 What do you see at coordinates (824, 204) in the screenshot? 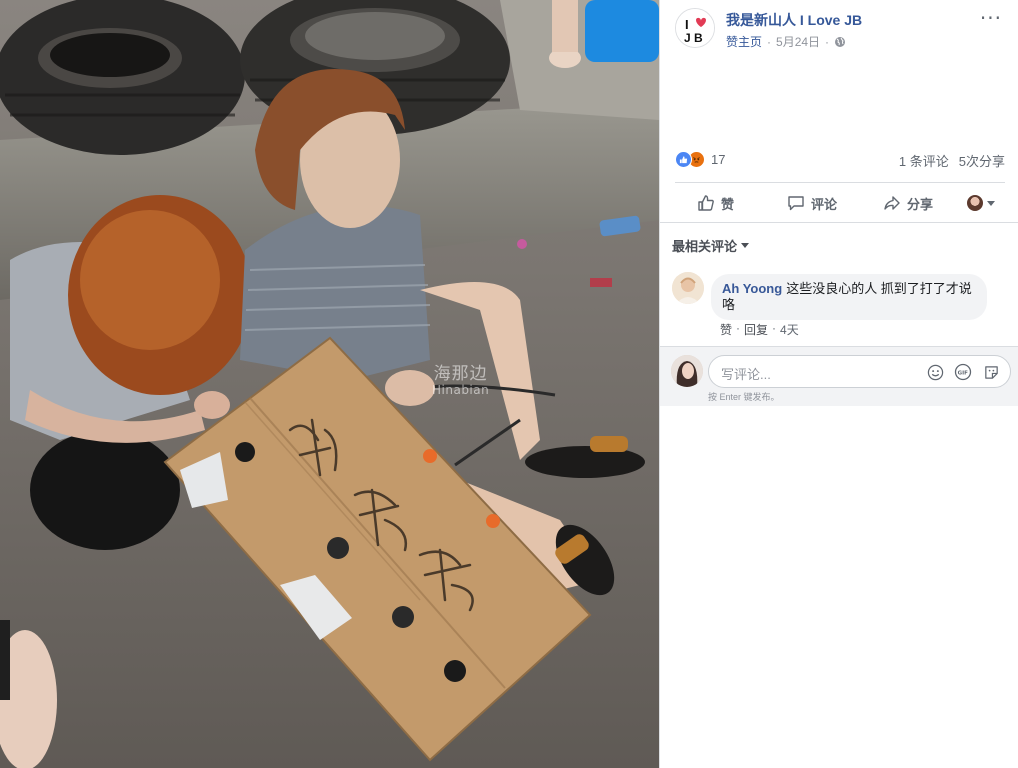
I see `comment-label: 评论` at bounding box center [824, 204].